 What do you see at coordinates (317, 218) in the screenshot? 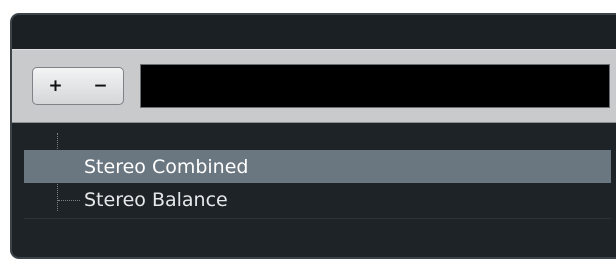
I see `divider` at bounding box center [317, 218].